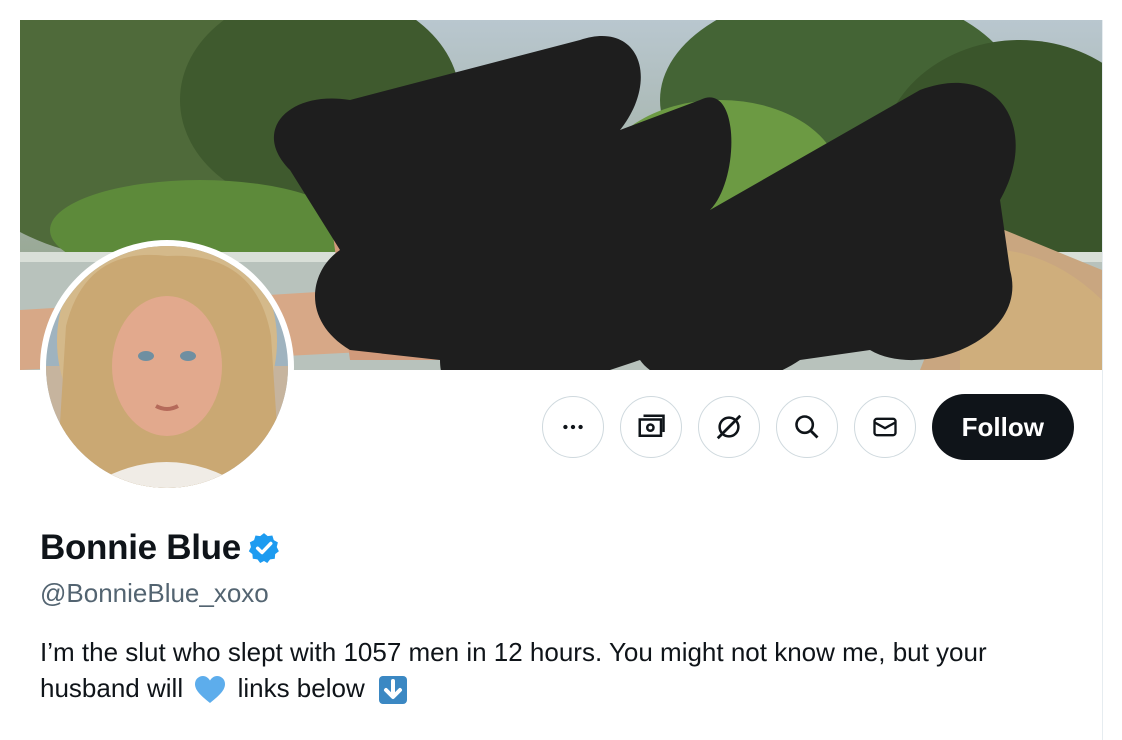 The image size is (1122, 740). I want to click on search-button, so click(806, 427).